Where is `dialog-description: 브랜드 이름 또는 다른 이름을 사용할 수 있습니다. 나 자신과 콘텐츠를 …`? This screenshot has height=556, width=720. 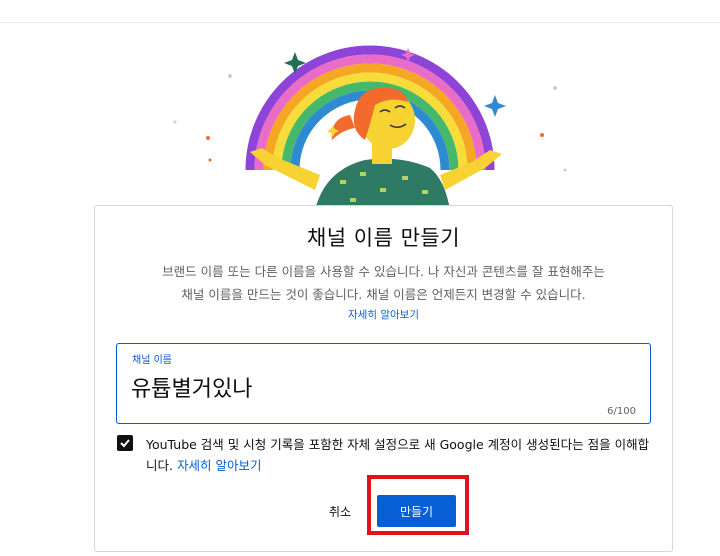
dialog-description: 브랜드 이름 또는 다른 이름을 사용할 수 있습니다. 나 자신과 콘텐츠를 … is located at coordinates (383, 283).